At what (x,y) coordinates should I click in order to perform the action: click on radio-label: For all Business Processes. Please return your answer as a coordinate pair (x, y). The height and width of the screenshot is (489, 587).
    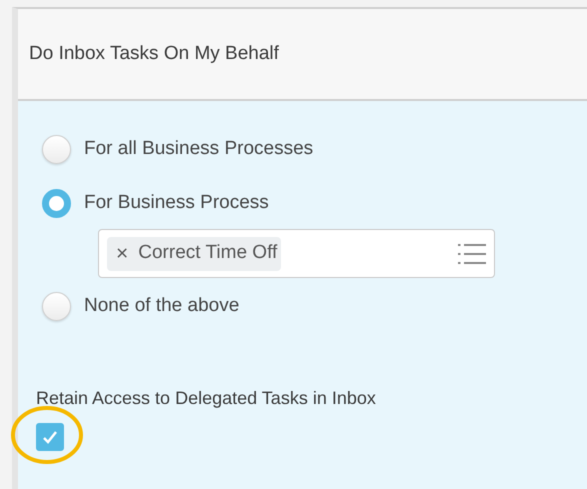
    Looking at the image, I should click on (199, 148).